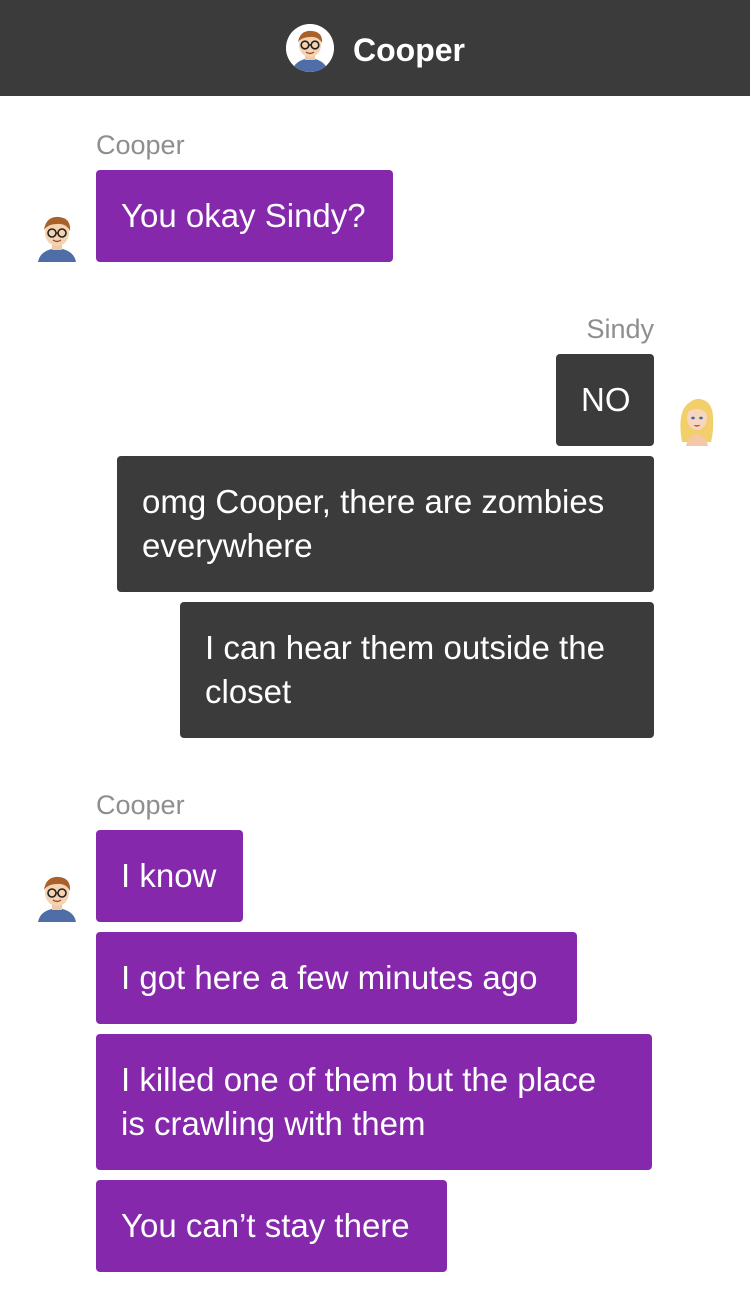 The height and width of the screenshot is (1307, 750). What do you see at coordinates (697, 421) in the screenshot?
I see `sindy-avatar-icon` at bounding box center [697, 421].